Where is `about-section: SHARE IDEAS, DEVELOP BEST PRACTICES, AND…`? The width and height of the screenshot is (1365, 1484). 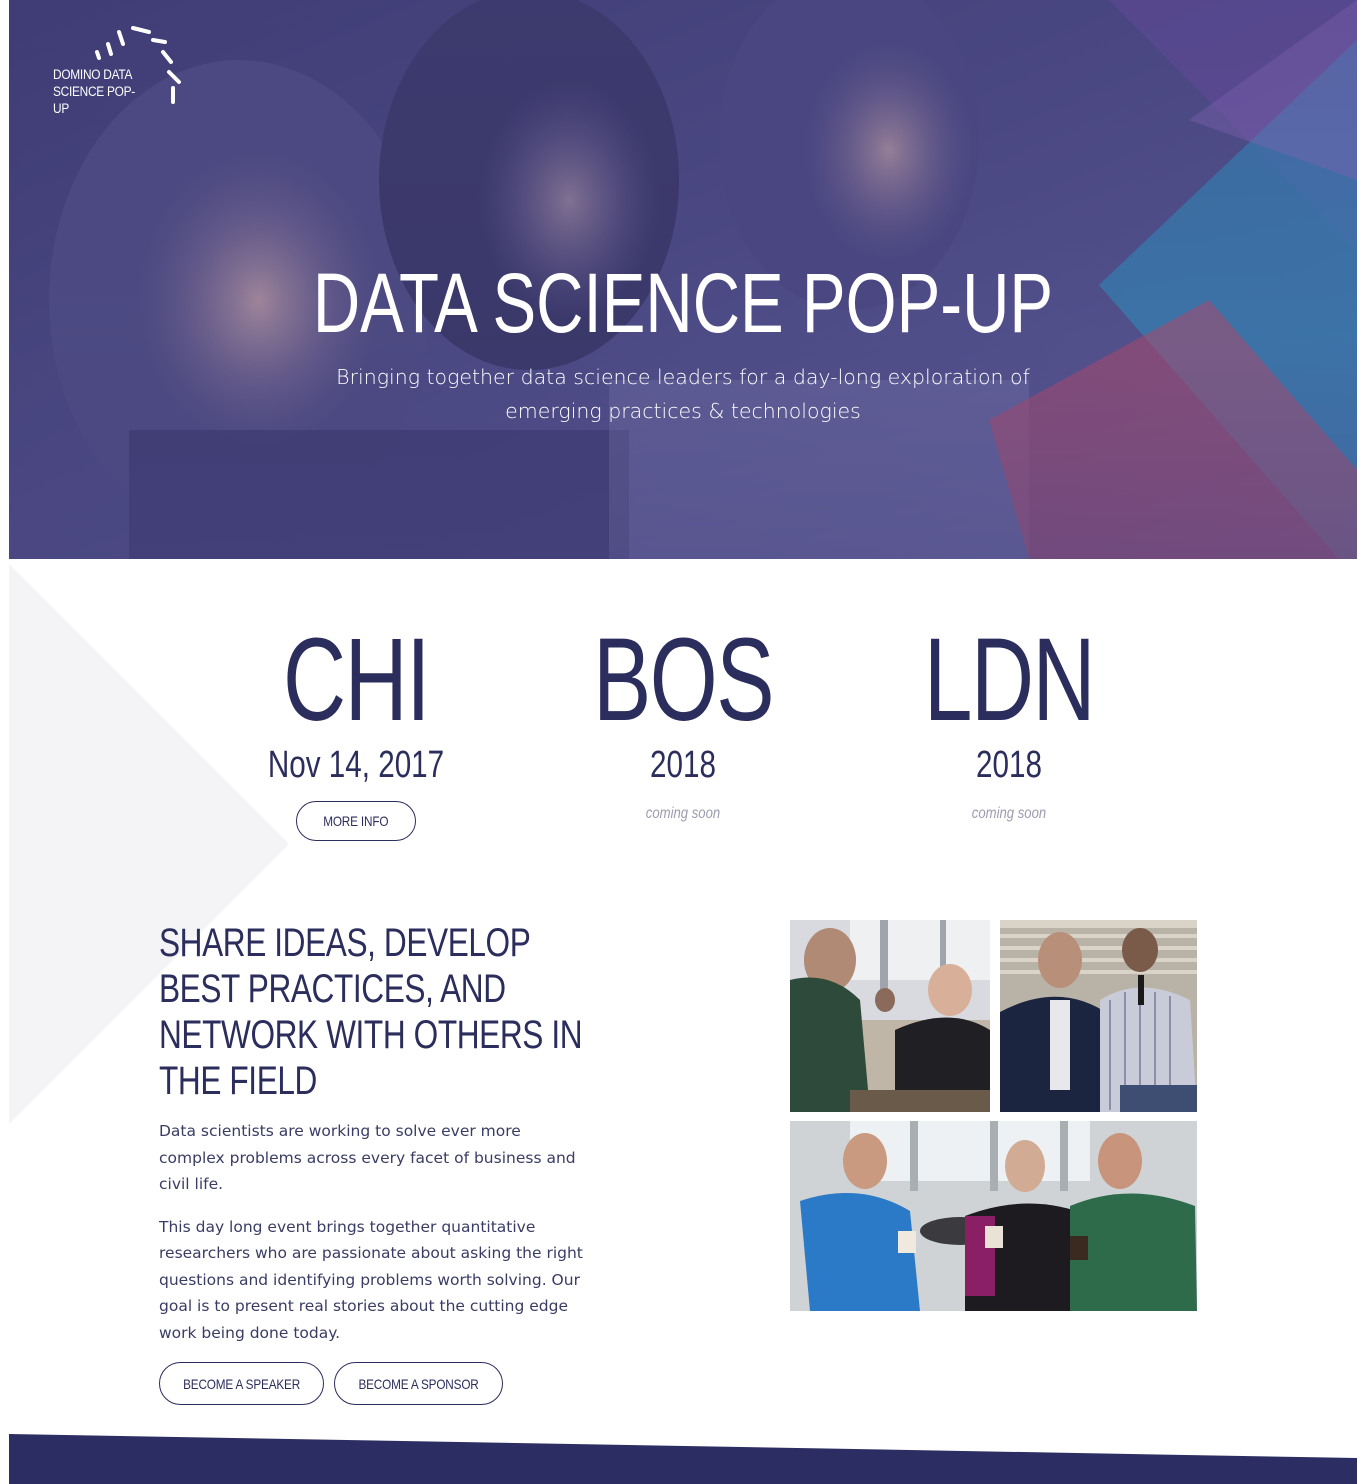
about-section: SHARE IDEAS, DEVELOP BEST PRACTICES, AND… is located at coordinates (379, 1162).